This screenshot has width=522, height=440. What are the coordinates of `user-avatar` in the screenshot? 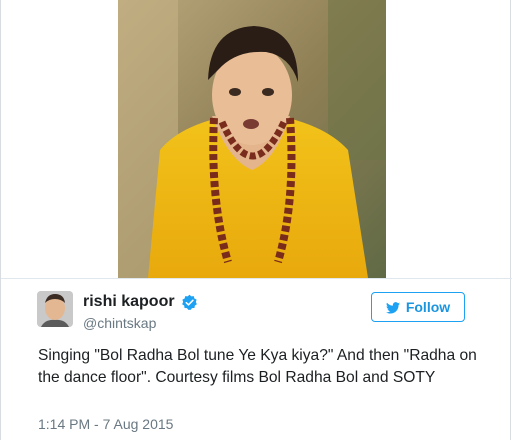 It's located at (55, 309).